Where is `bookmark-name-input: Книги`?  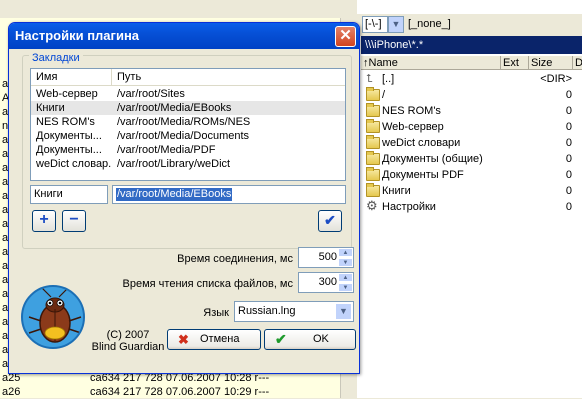 bookmark-name-input: Книги is located at coordinates (69, 194).